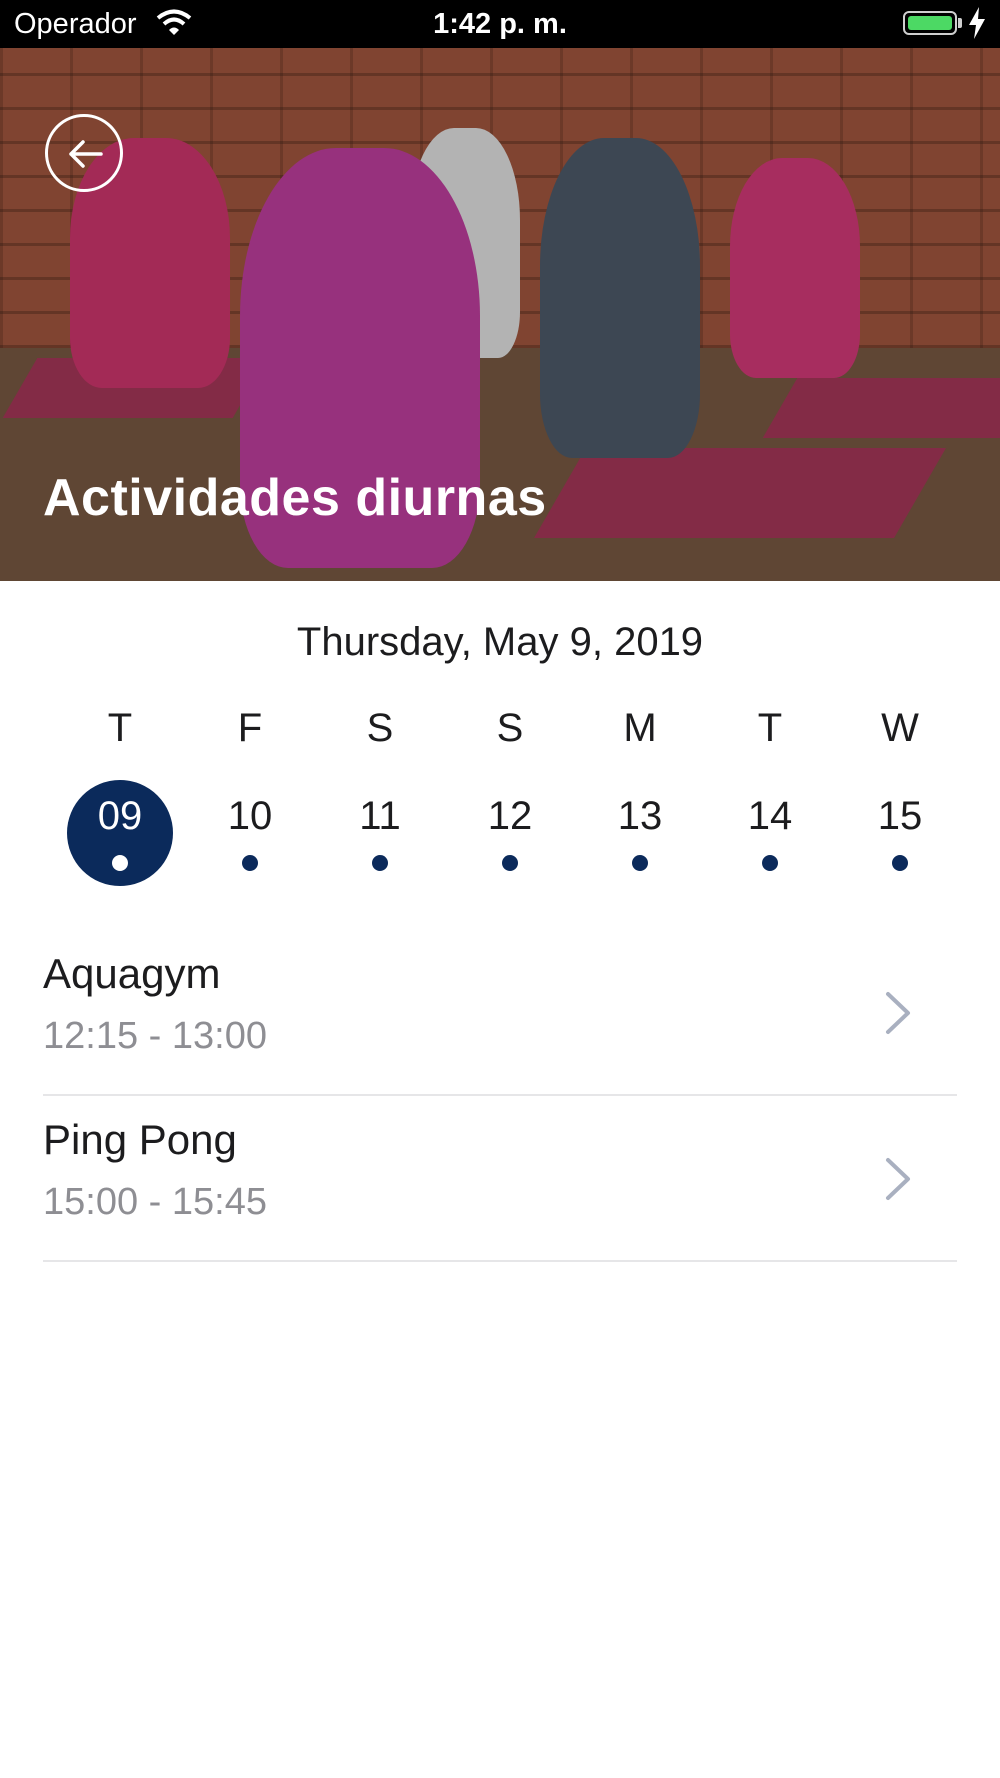 Image resolution: width=1000 pixels, height=1778 pixels. I want to click on selected-date-header: Thursday, May 9, 2019, so click(500, 642).